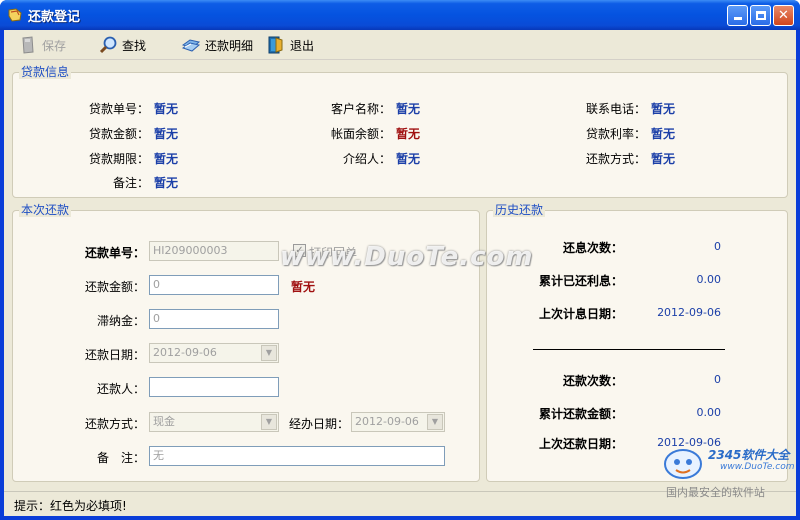 This screenshot has width=800, height=520. I want to click on last-interest-date-label: 上次计息日期：, so click(580, 314).